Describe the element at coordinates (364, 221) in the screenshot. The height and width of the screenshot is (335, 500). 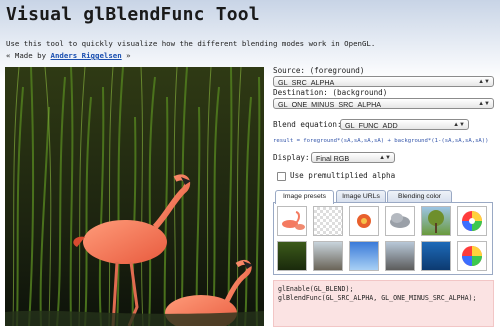
I see `red-flower-thumbnail` at that location.